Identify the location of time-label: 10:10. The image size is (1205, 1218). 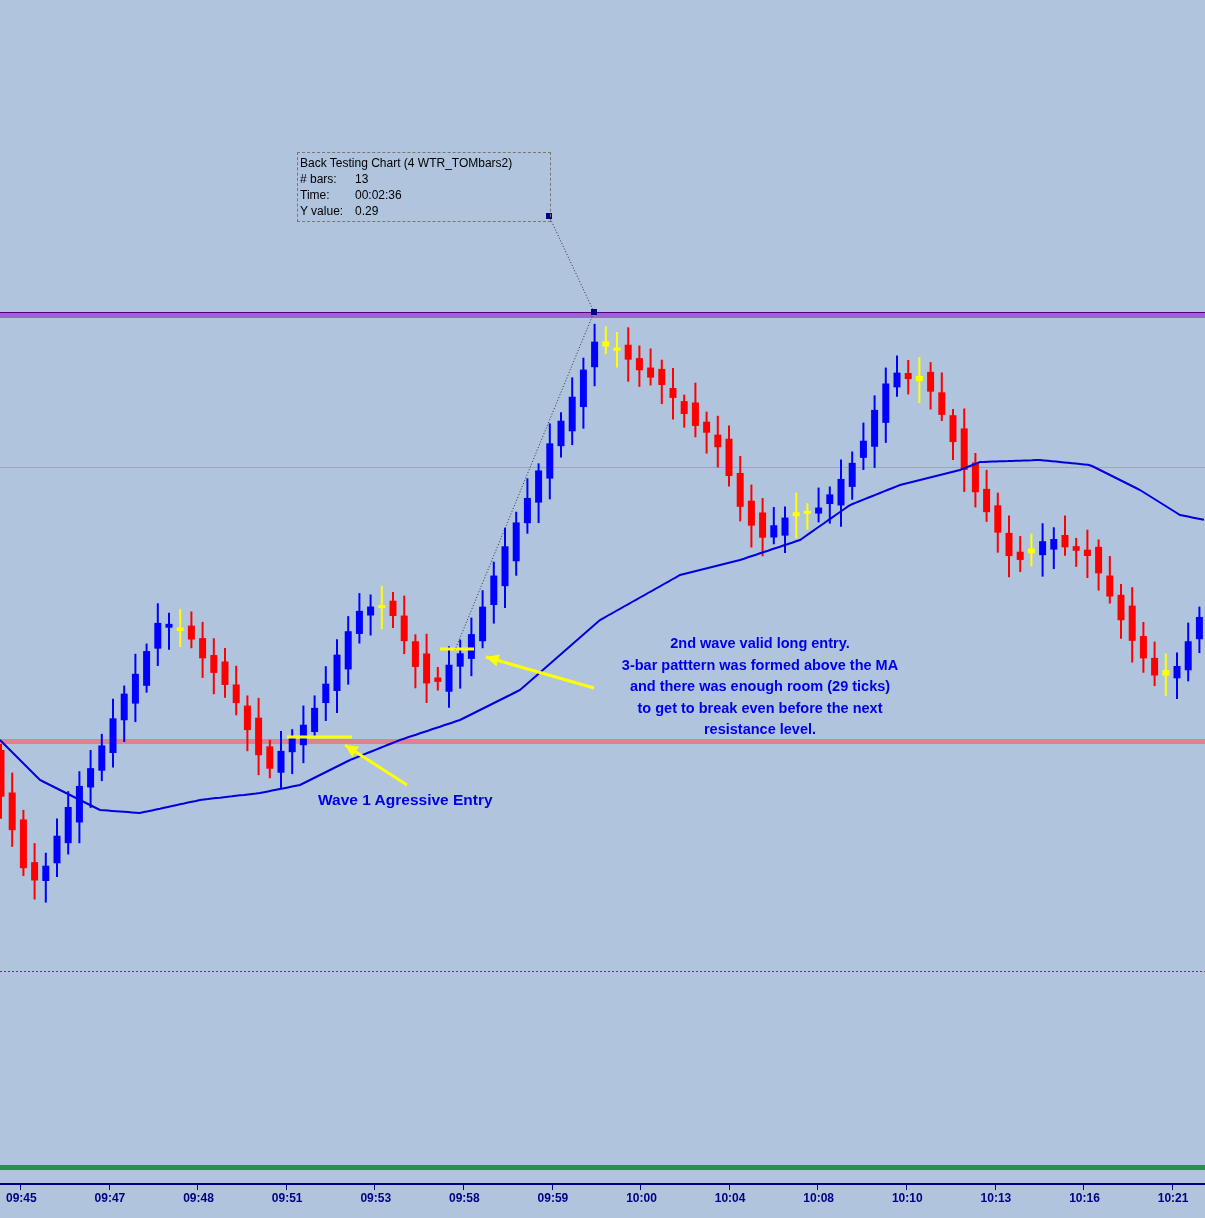
(907, 1198).